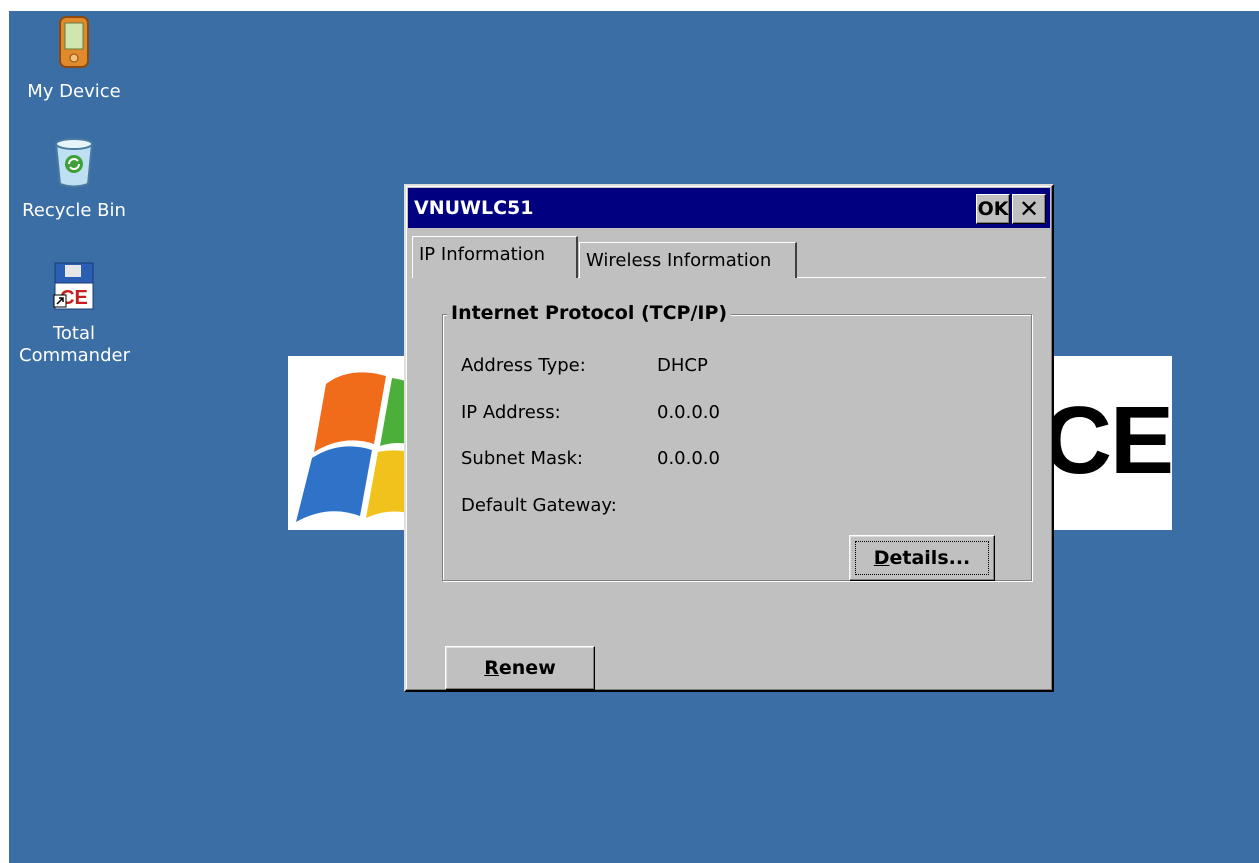  I want to click on desktop-icon-recycle-bin: Recycle Bin, so click(74, 179).